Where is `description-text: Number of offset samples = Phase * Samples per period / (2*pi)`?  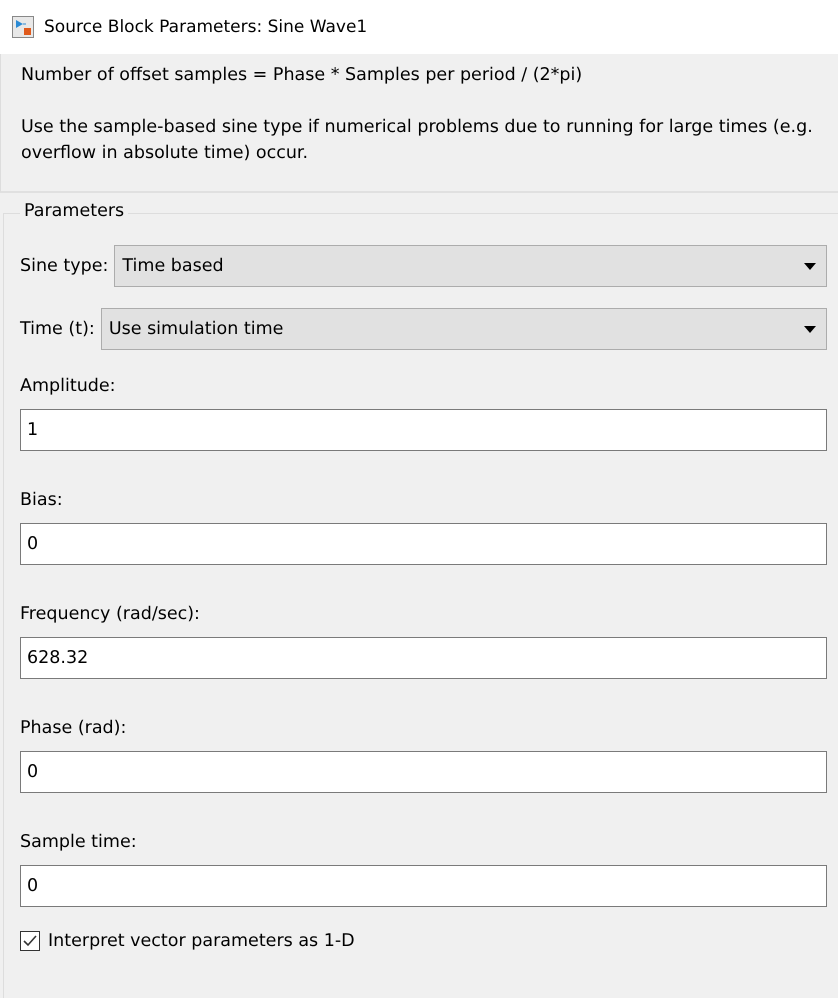 description-text: Number of offset samples = Phase * Samples per period / (2*pi) is located at coordinates (302, 75).